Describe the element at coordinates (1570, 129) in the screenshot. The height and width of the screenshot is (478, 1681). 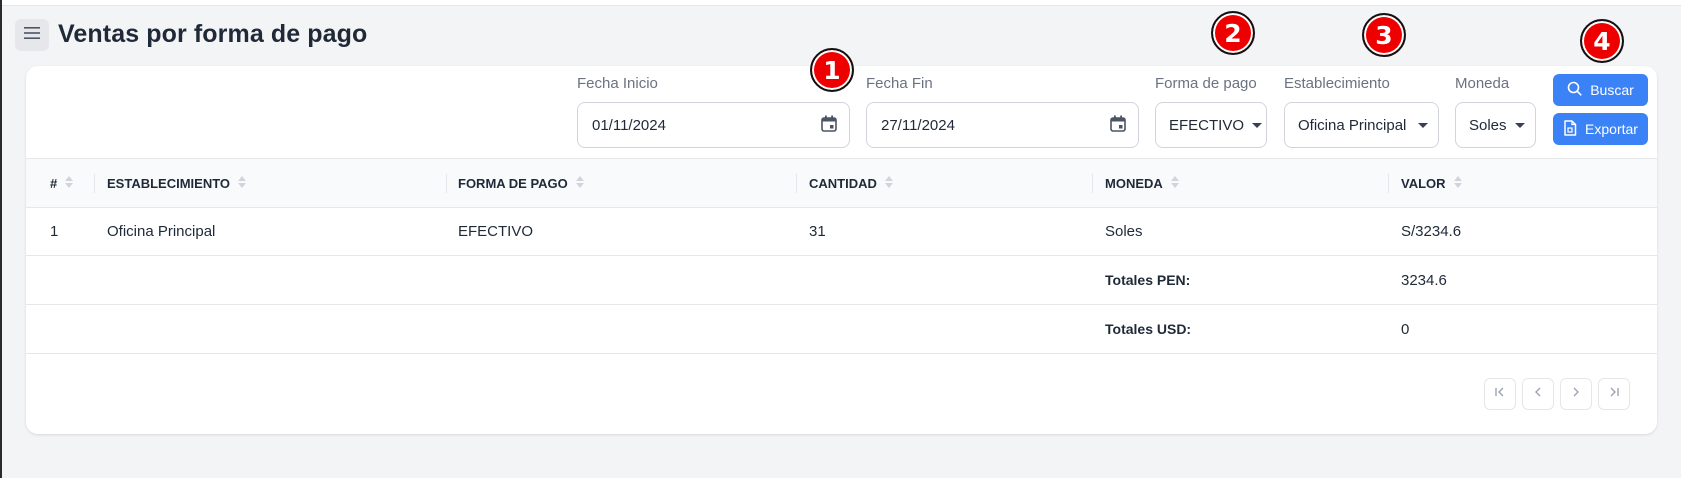
I see `export-file-icon` at that location.